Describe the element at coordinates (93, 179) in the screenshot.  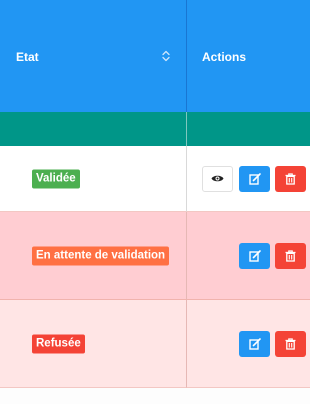
I see `table-row-status-cell: Validée` at that location.